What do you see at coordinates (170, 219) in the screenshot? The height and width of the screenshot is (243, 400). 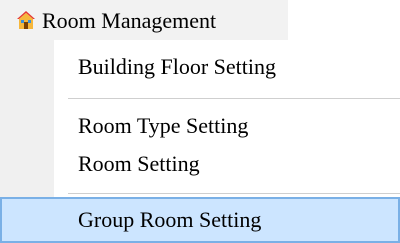 I see `menu-item-label: Group Room Setting` at bounding box center [170, 219].